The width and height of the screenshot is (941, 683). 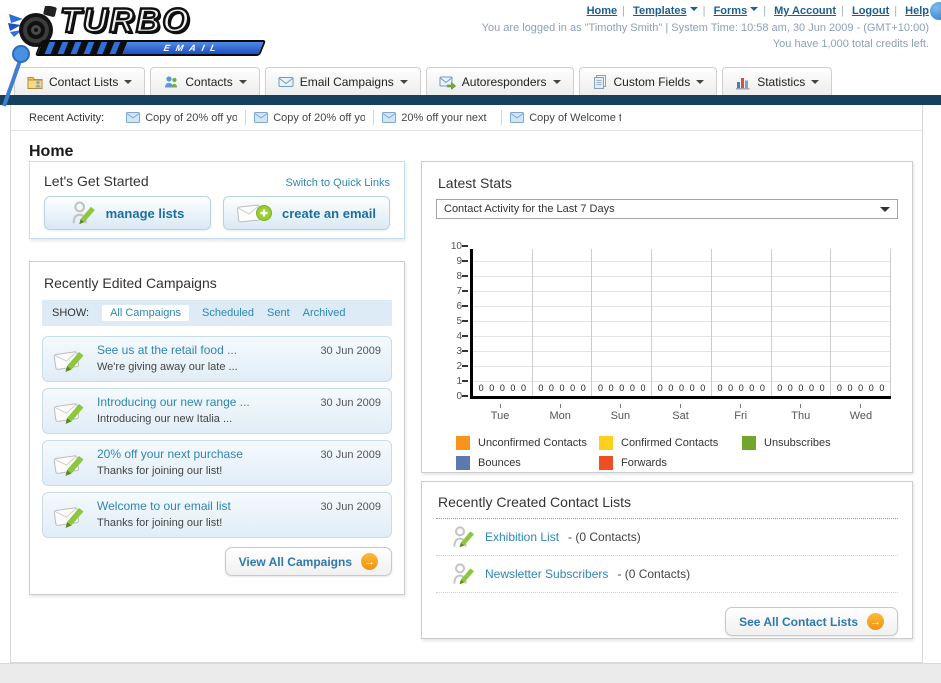 I want to click on chart-y-tick-label: 0, so click(x=459, y=396).